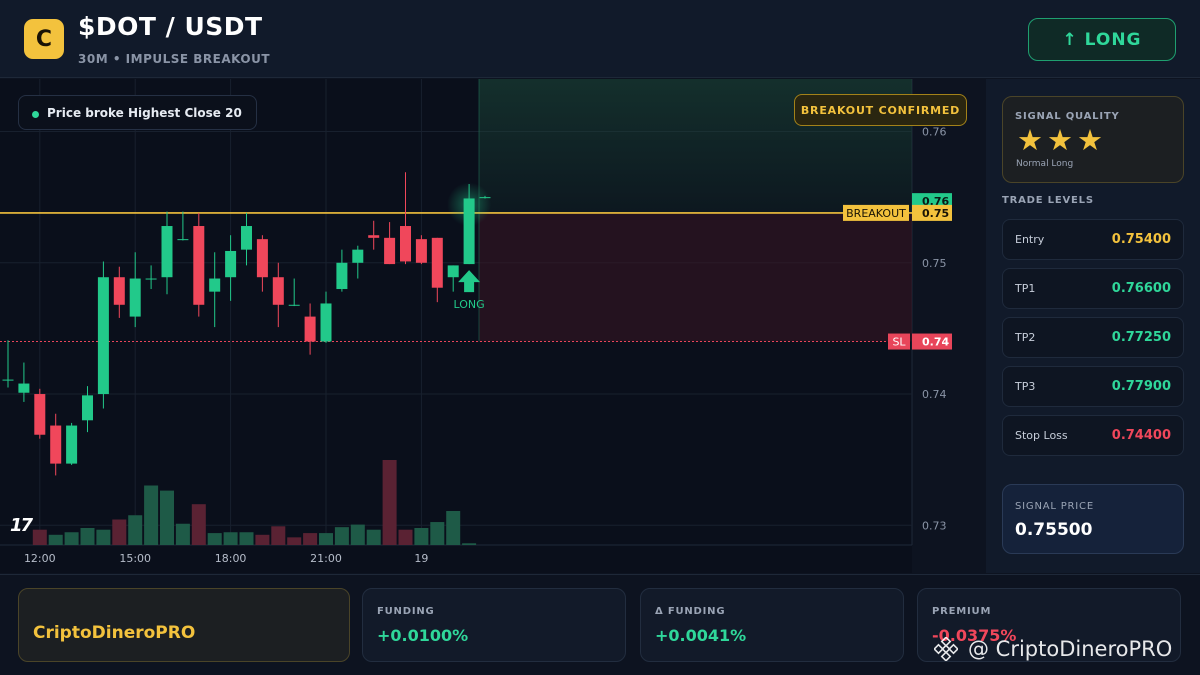 Image resolution: width=1200 pixels, height=675 pixels. Describe the element at coordinates (934, 263) in the screenshot. I see `y-tick-label: 0.75` at that location.